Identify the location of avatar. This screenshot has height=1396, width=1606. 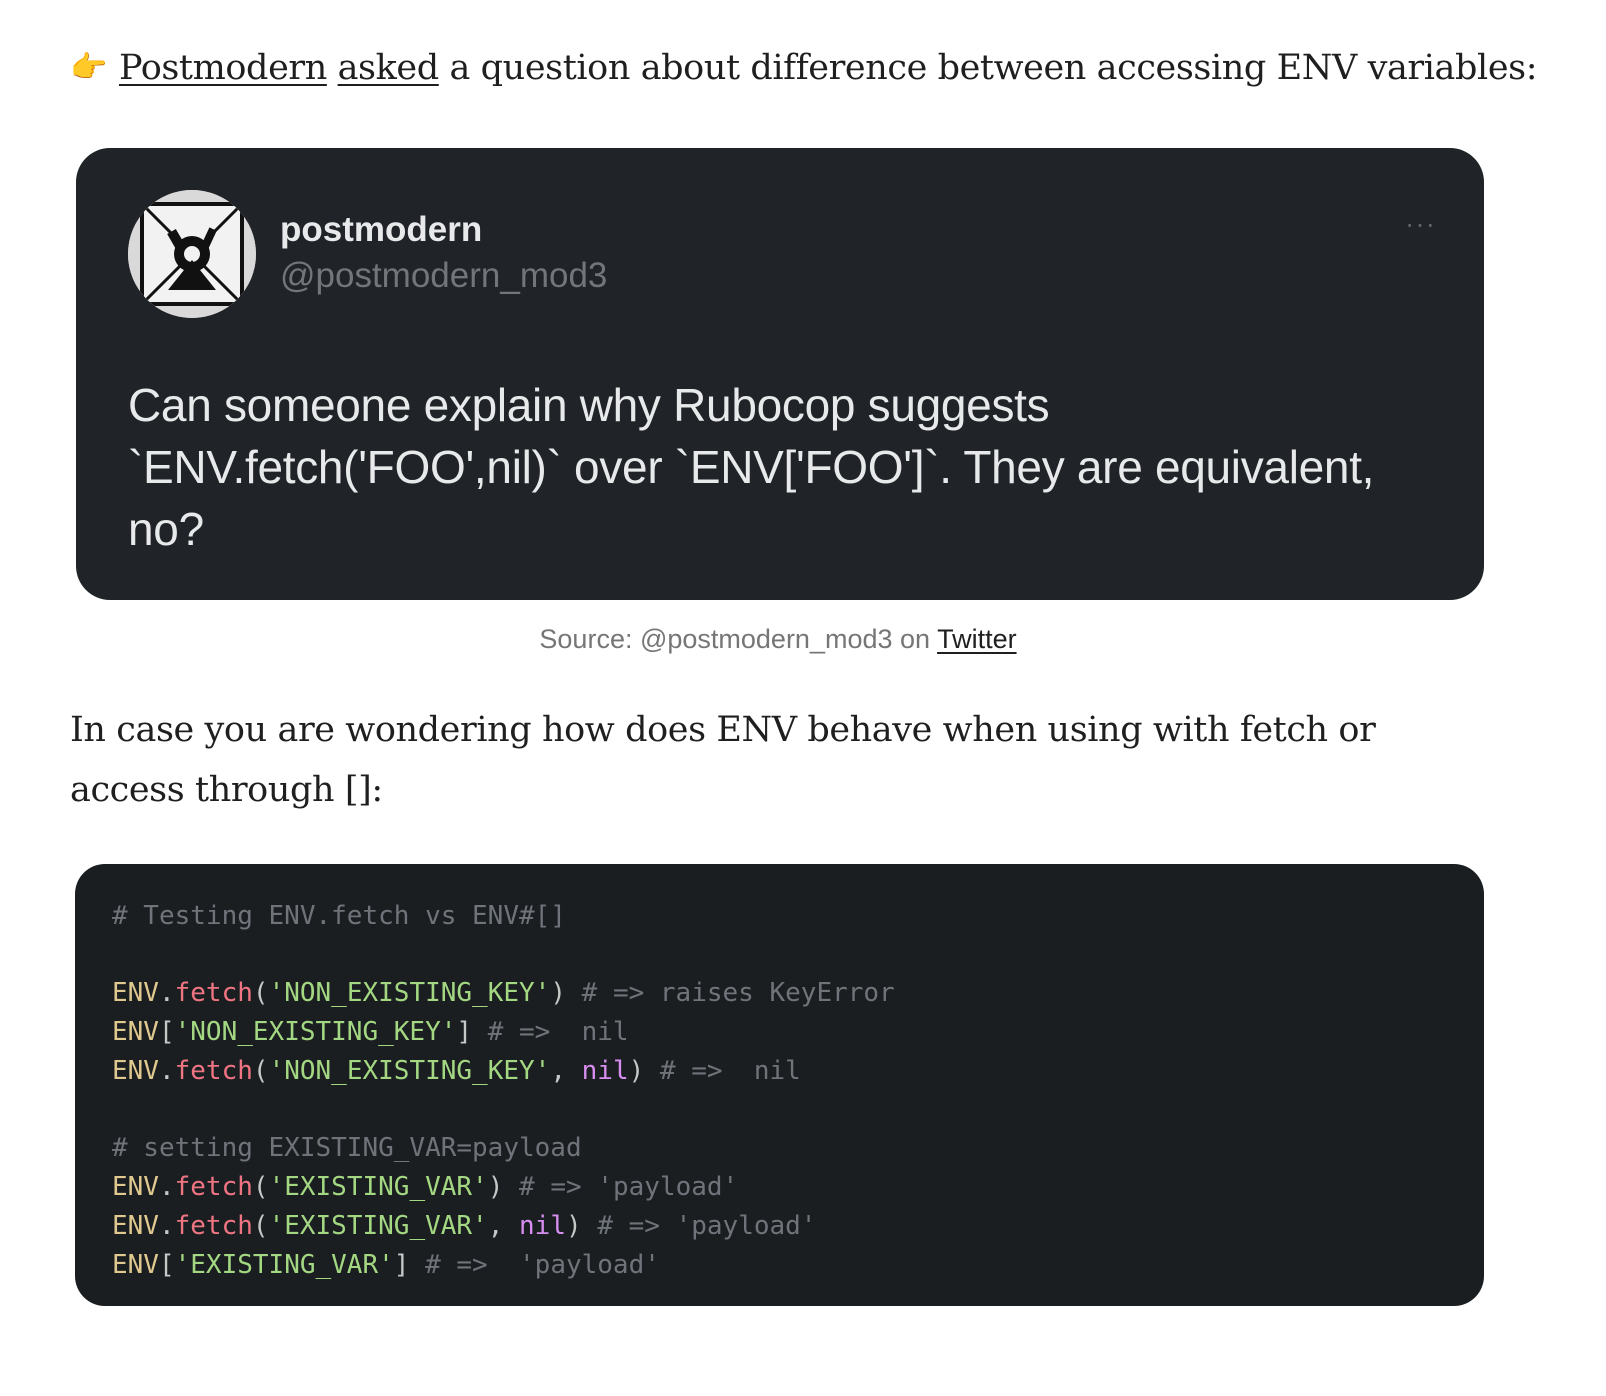
(192, 254).